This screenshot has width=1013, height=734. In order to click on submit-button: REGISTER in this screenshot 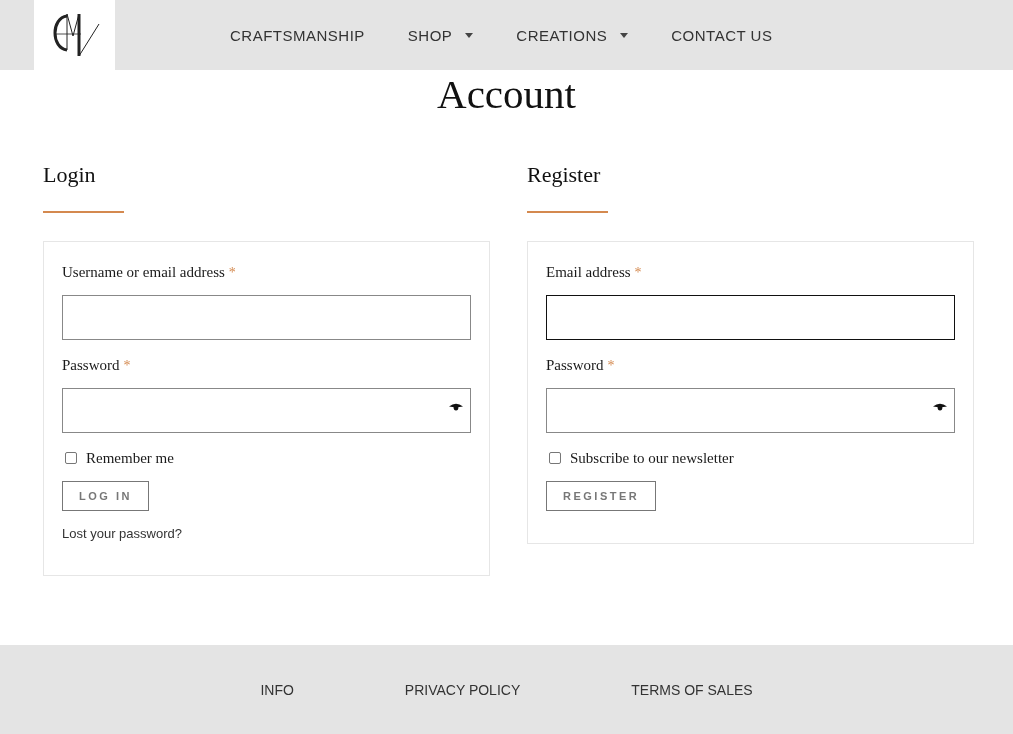, I will do `click(601, 496)`.